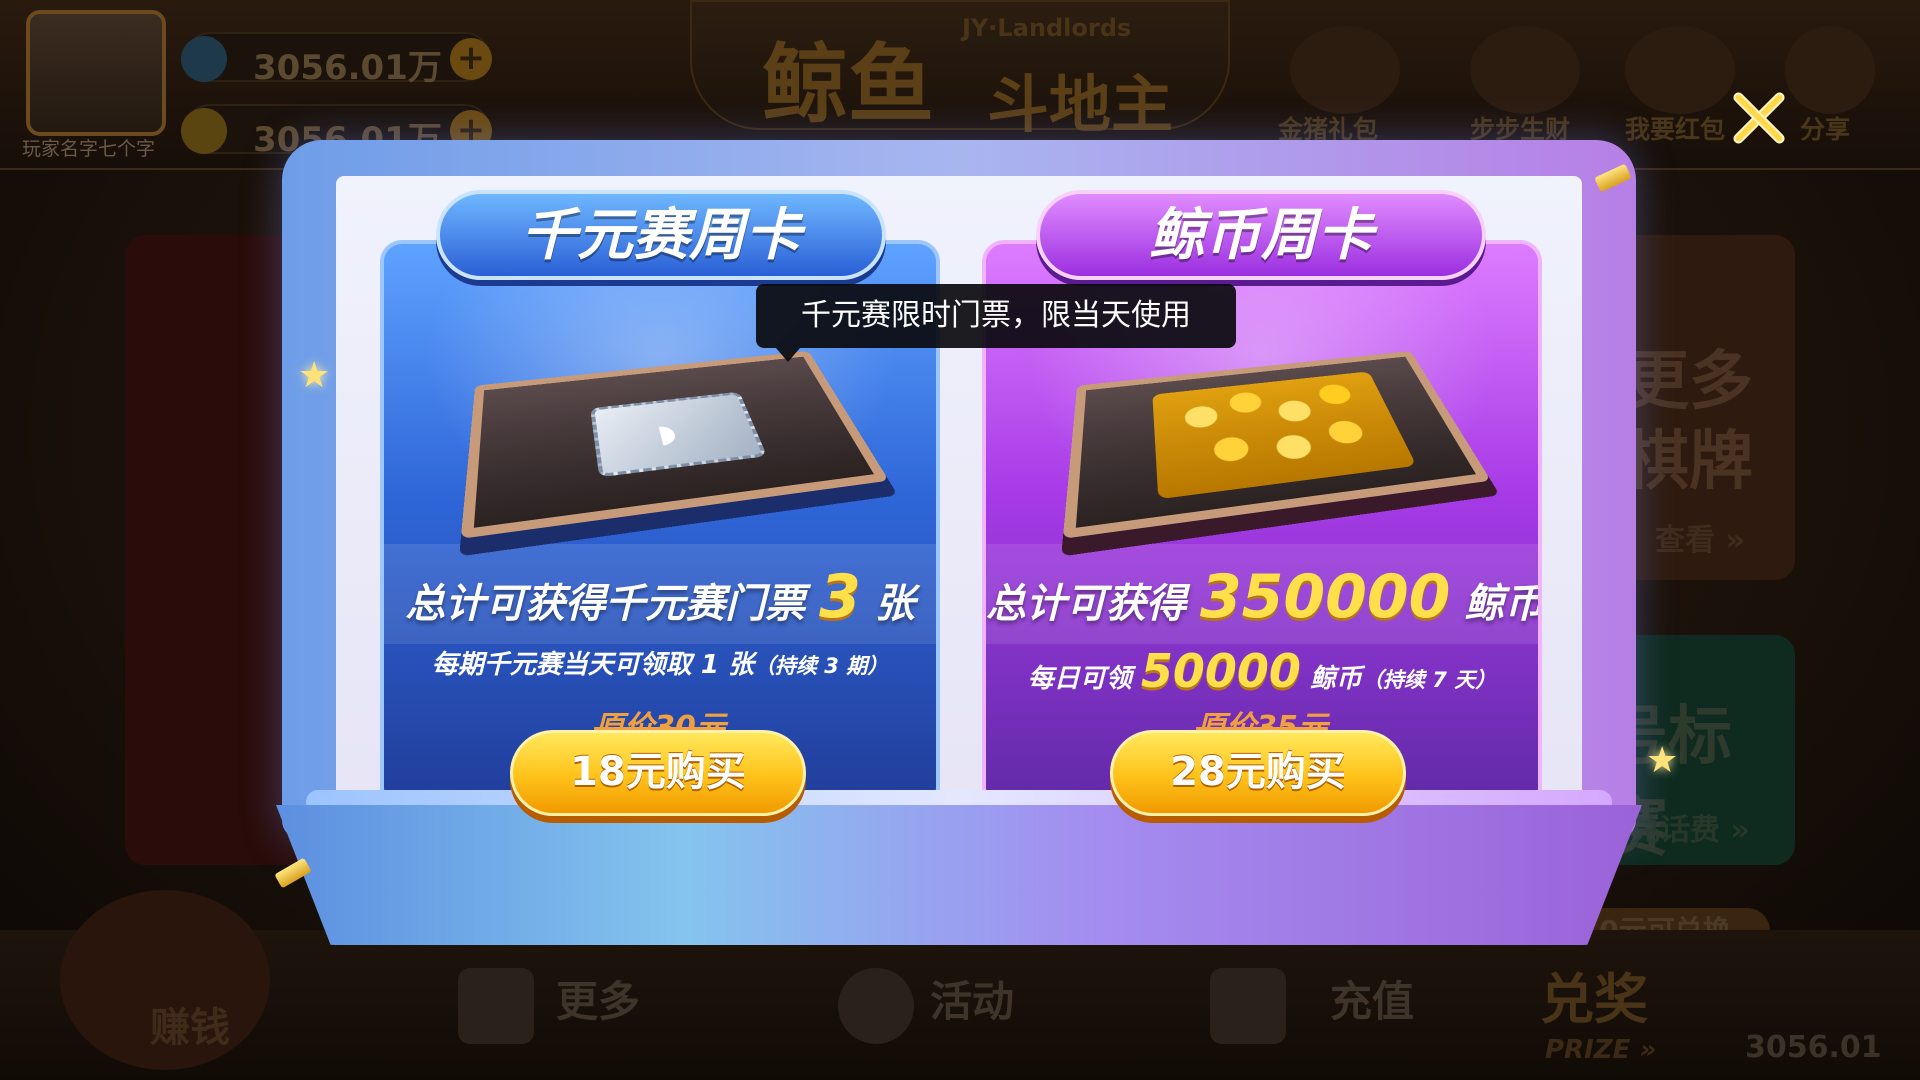 This screenshot has height=1080, width=1920. Describe the element at coordinates (89, 149) in the screenshot. I see `player-name: 玩家名字七个字` at that location.